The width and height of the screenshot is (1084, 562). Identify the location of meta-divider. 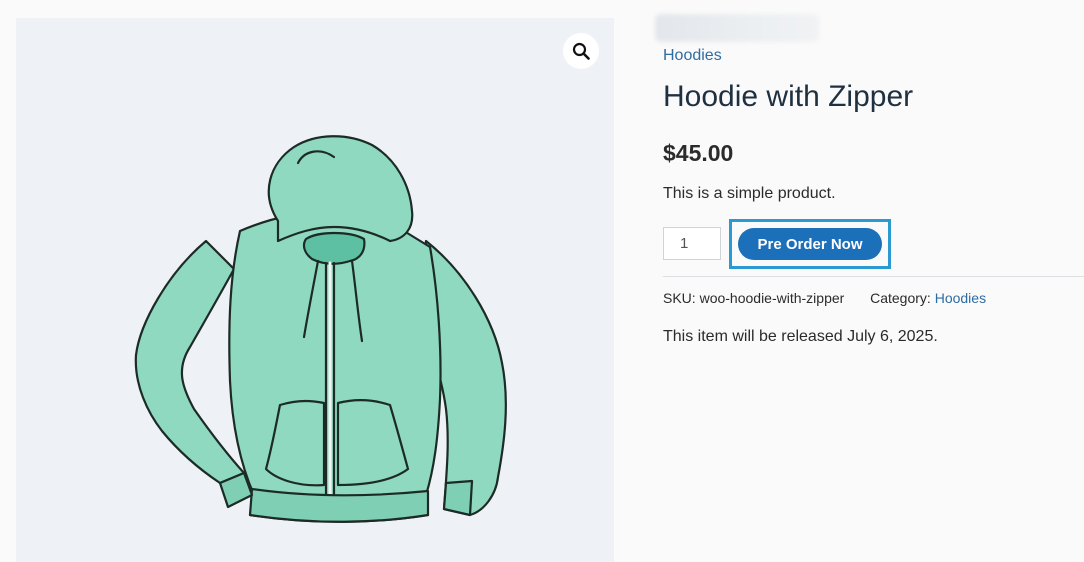
(873, 276).